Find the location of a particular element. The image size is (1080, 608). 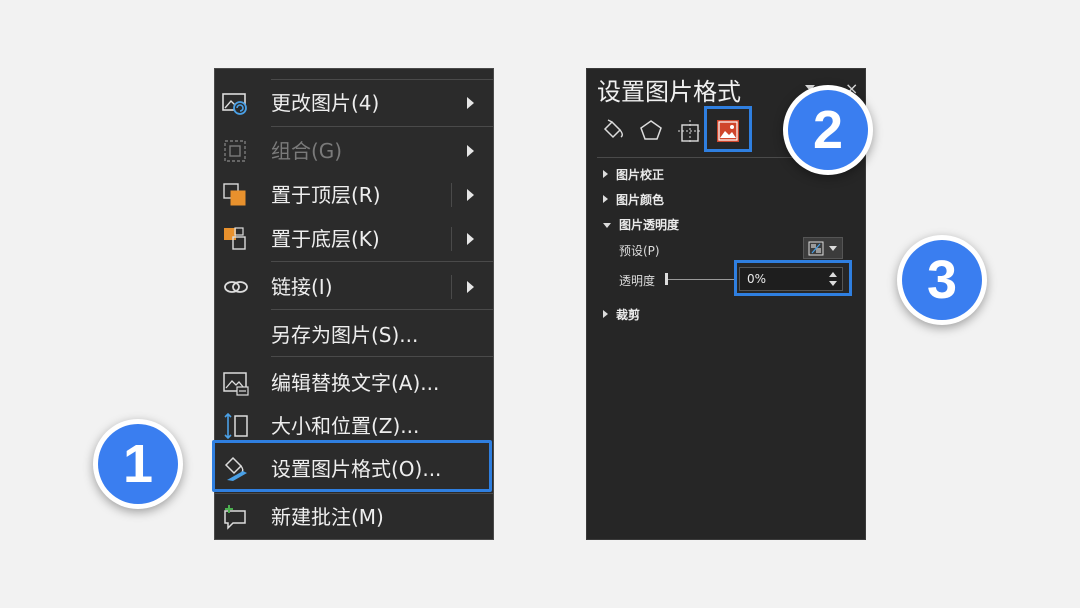

alt-text-icon is located at coordinates (236, 383).